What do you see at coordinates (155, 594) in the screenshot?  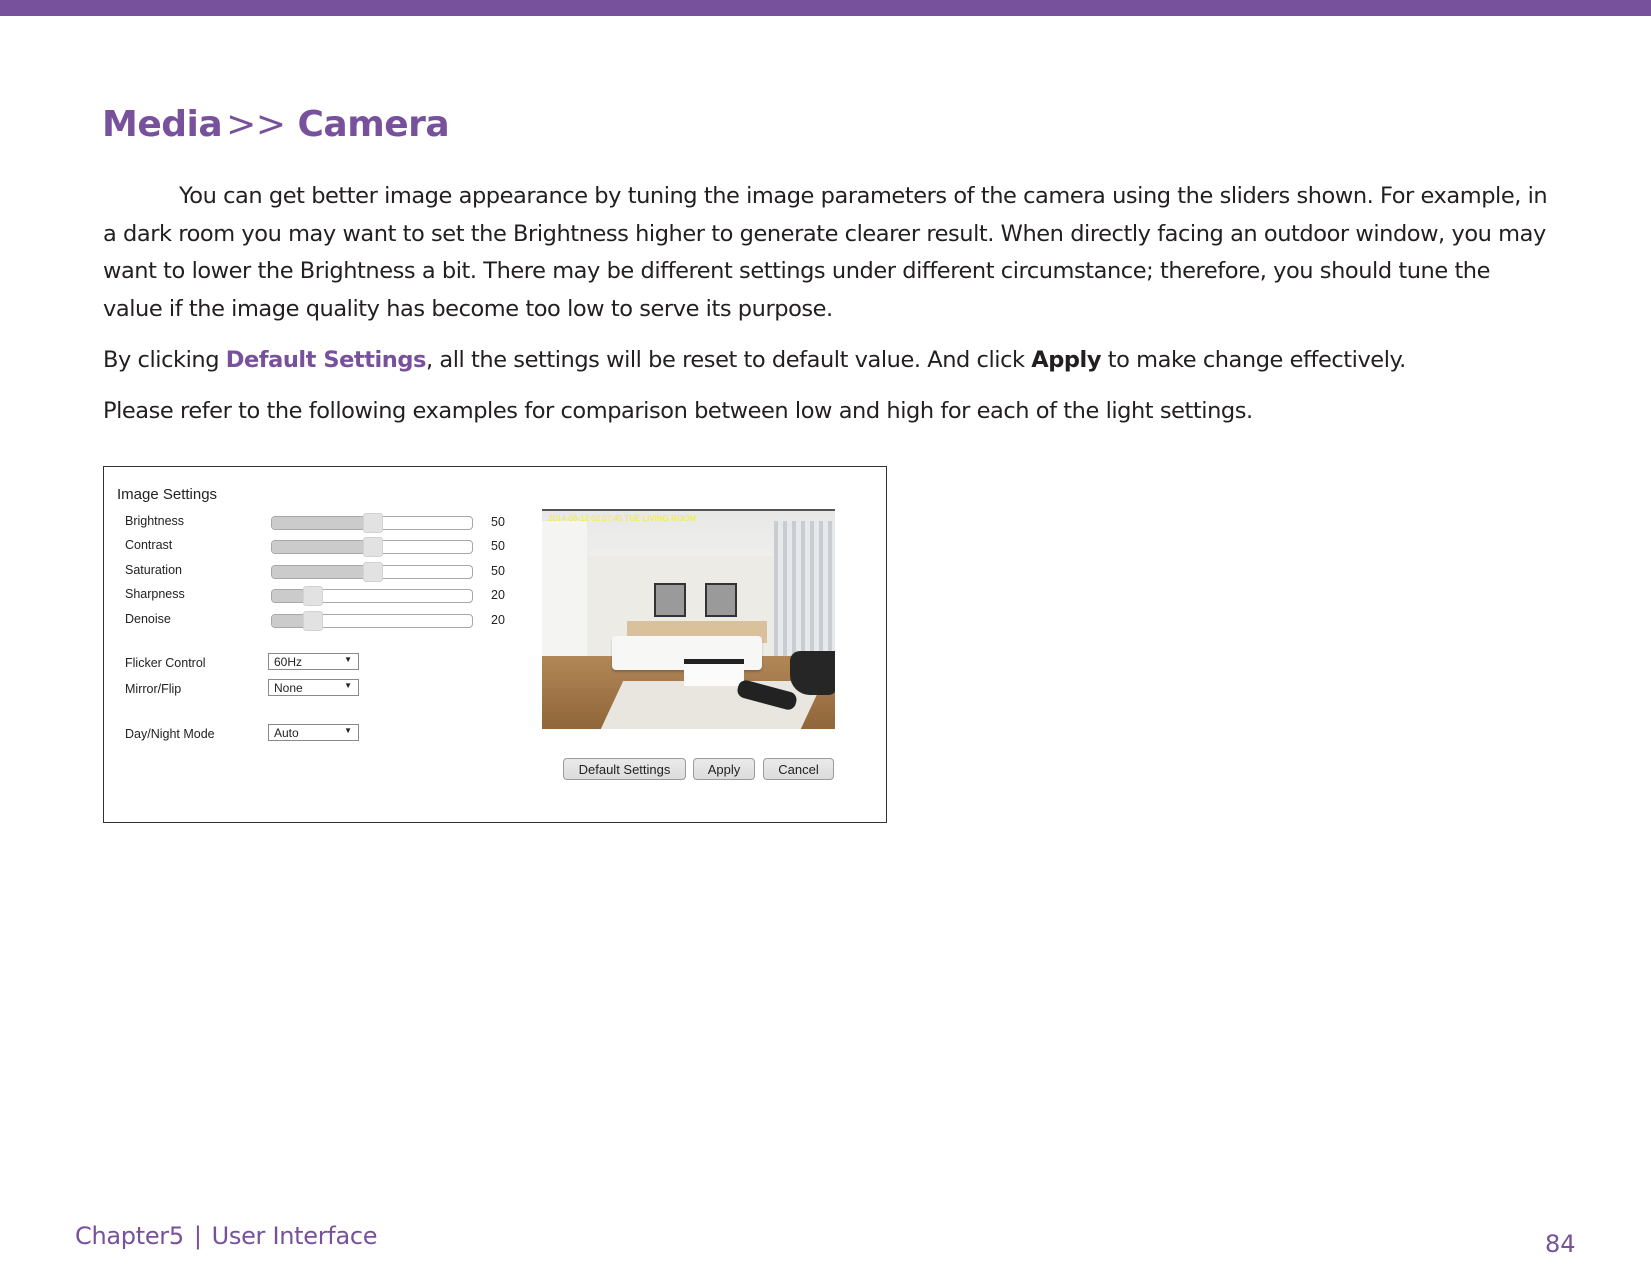 I see `slider-label: Sharpness` at bounding box center [155, 594].